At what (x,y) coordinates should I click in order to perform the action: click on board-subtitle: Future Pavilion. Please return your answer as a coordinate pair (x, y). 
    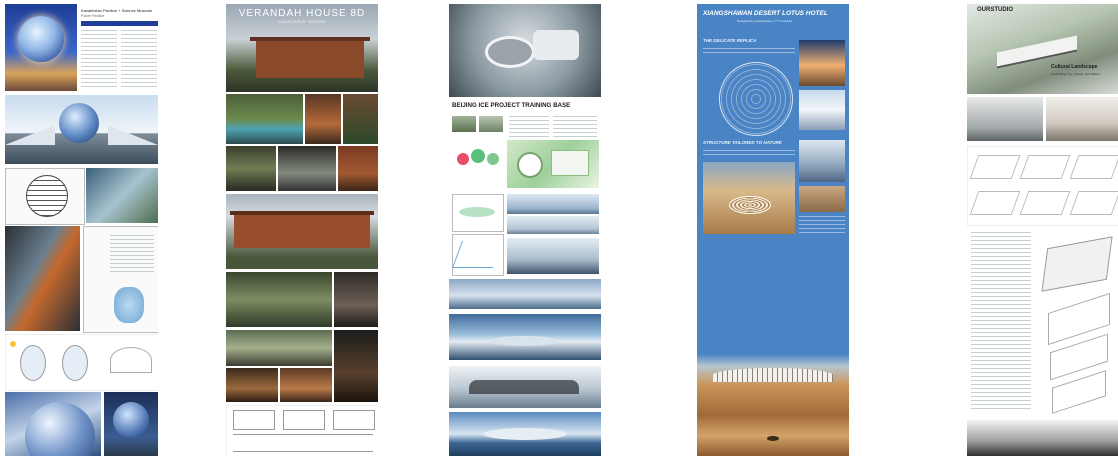
    Looking at the image, I should click on (93, 16).